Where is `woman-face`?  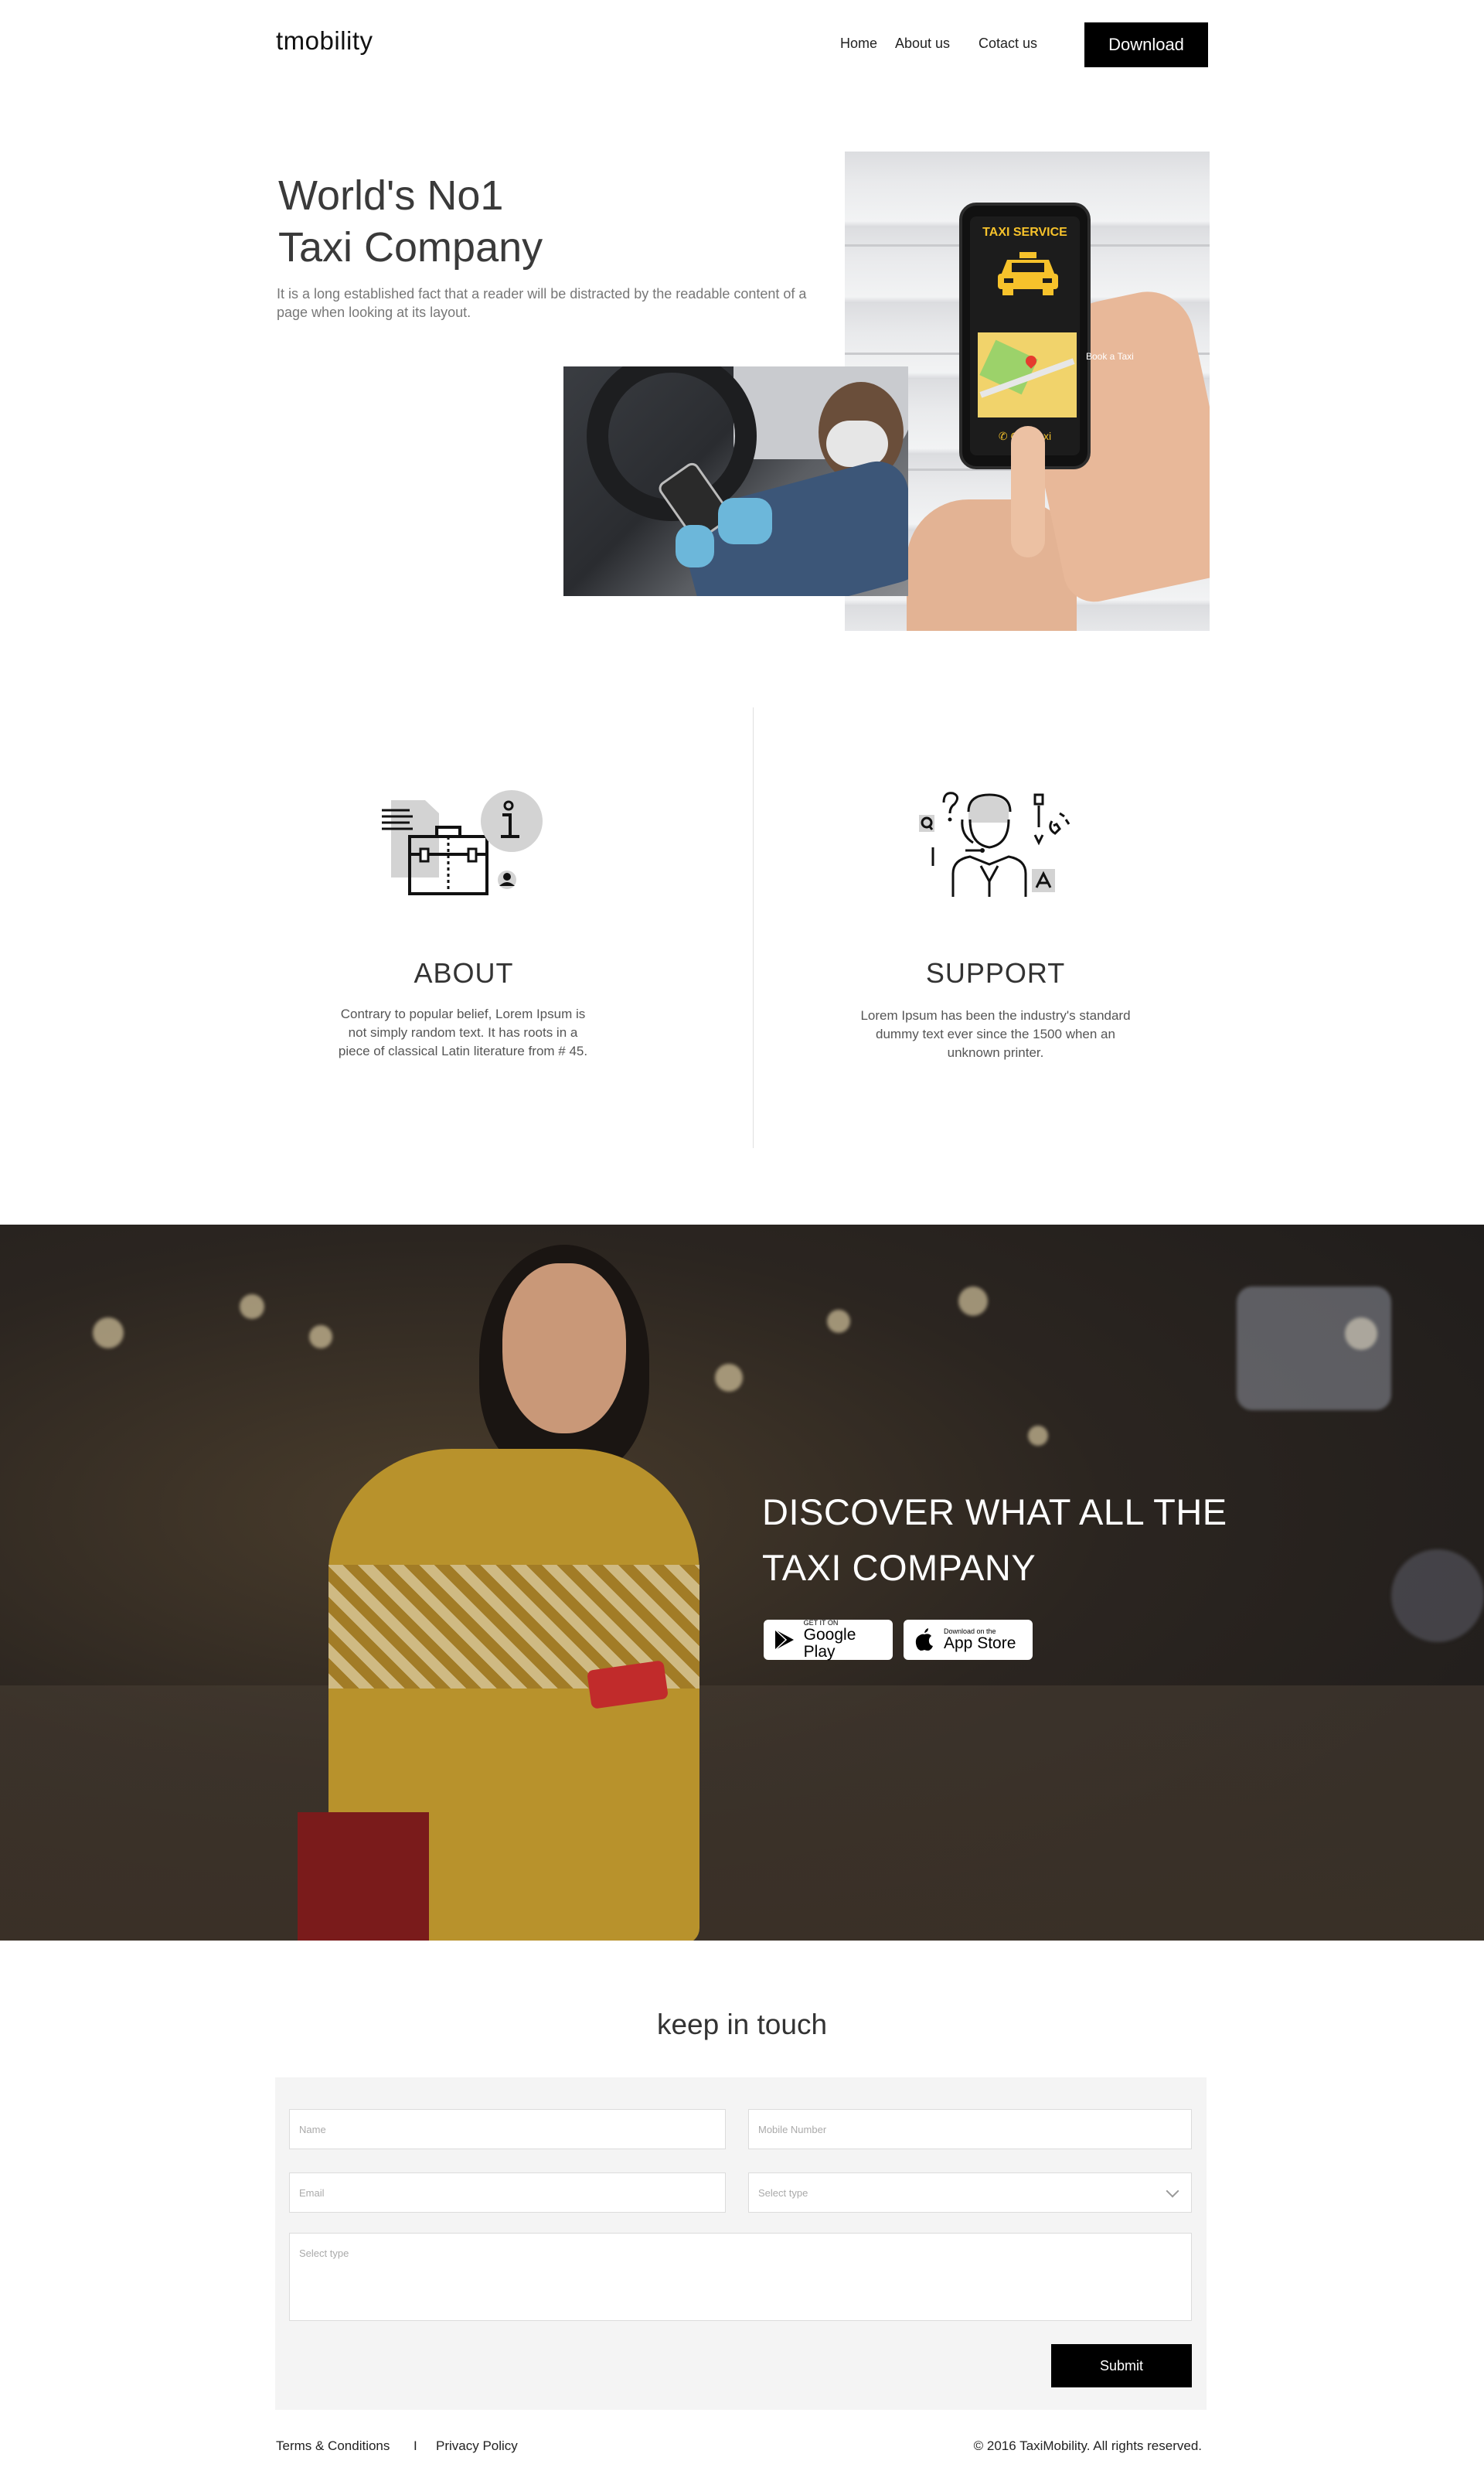
woman-face is located at coordinates (564, 1348).